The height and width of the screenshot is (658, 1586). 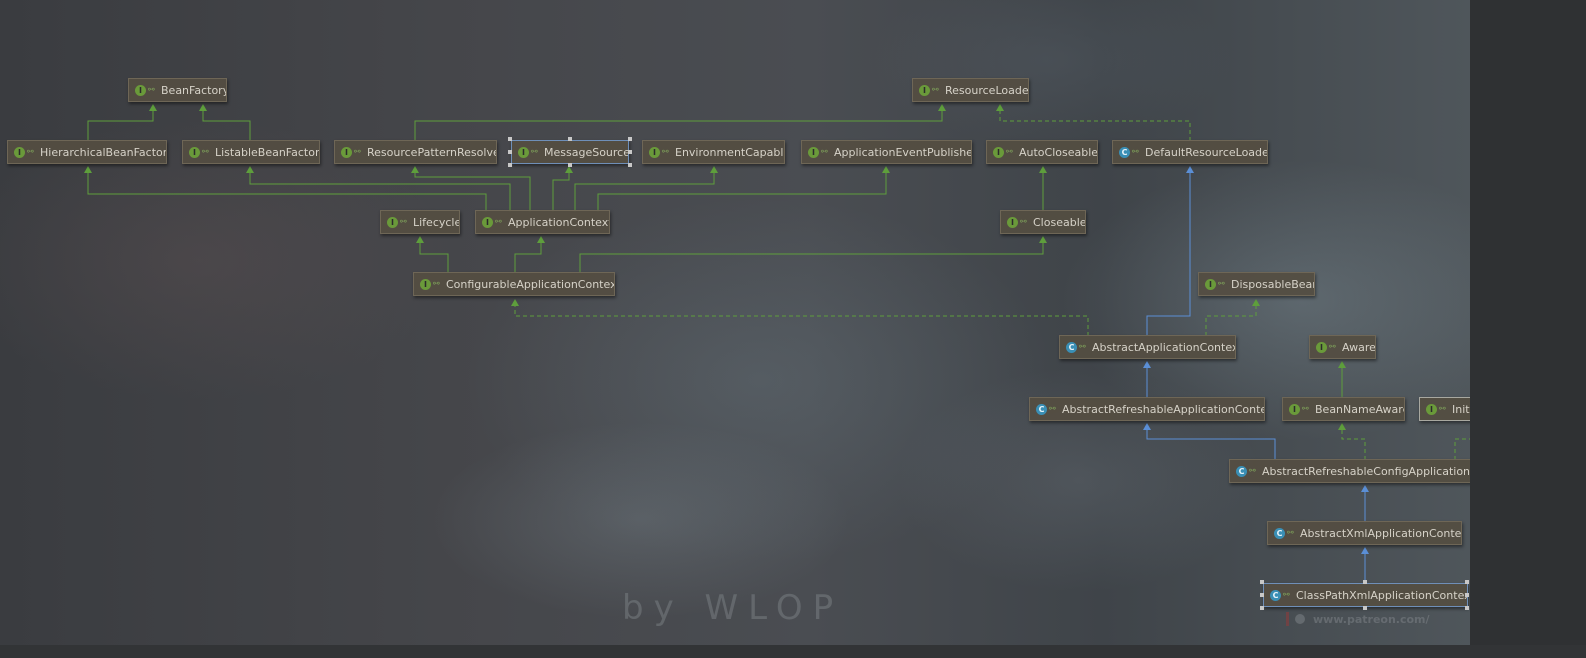 I want to click on node-label: AbstractApplicationContext, so click(x=1164, y=347).